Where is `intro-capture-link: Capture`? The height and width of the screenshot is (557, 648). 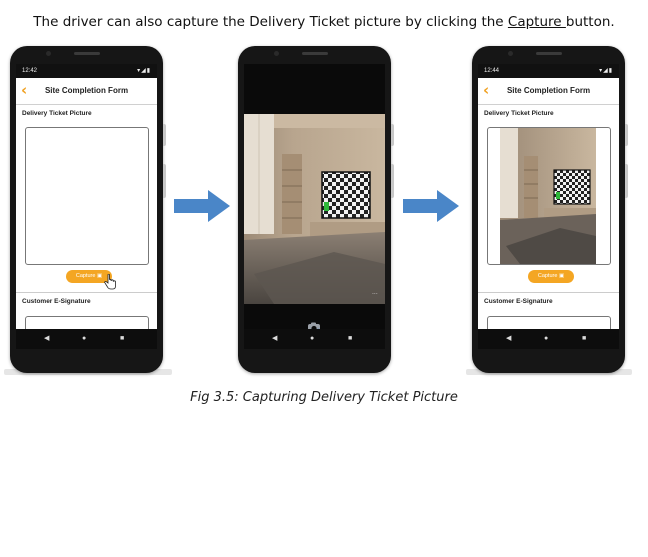
intro-capture-link: Capture is located at coordinates (536, 22).